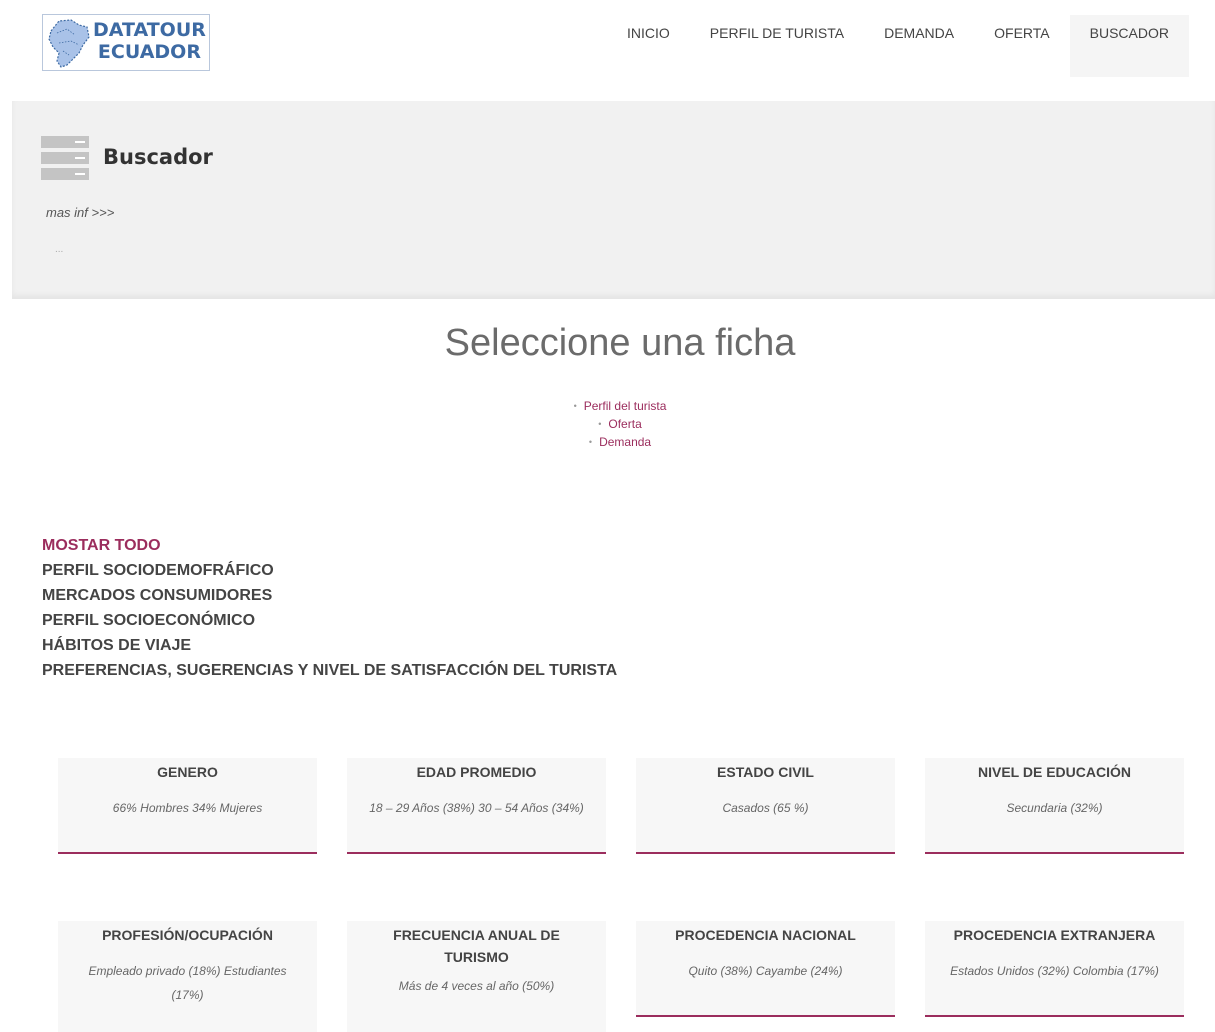  I want to click on card-value: Casados (65 %), so click(765, 808).